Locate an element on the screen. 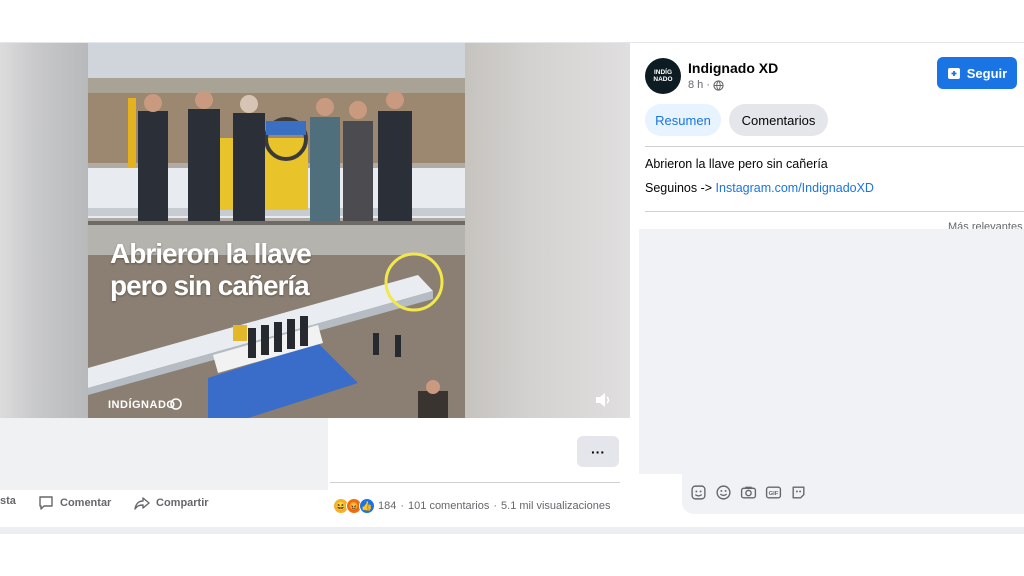 Image resolution: width=1024 pixels, height=576 pixels. camera-icon is located at coordinates (748, 492).